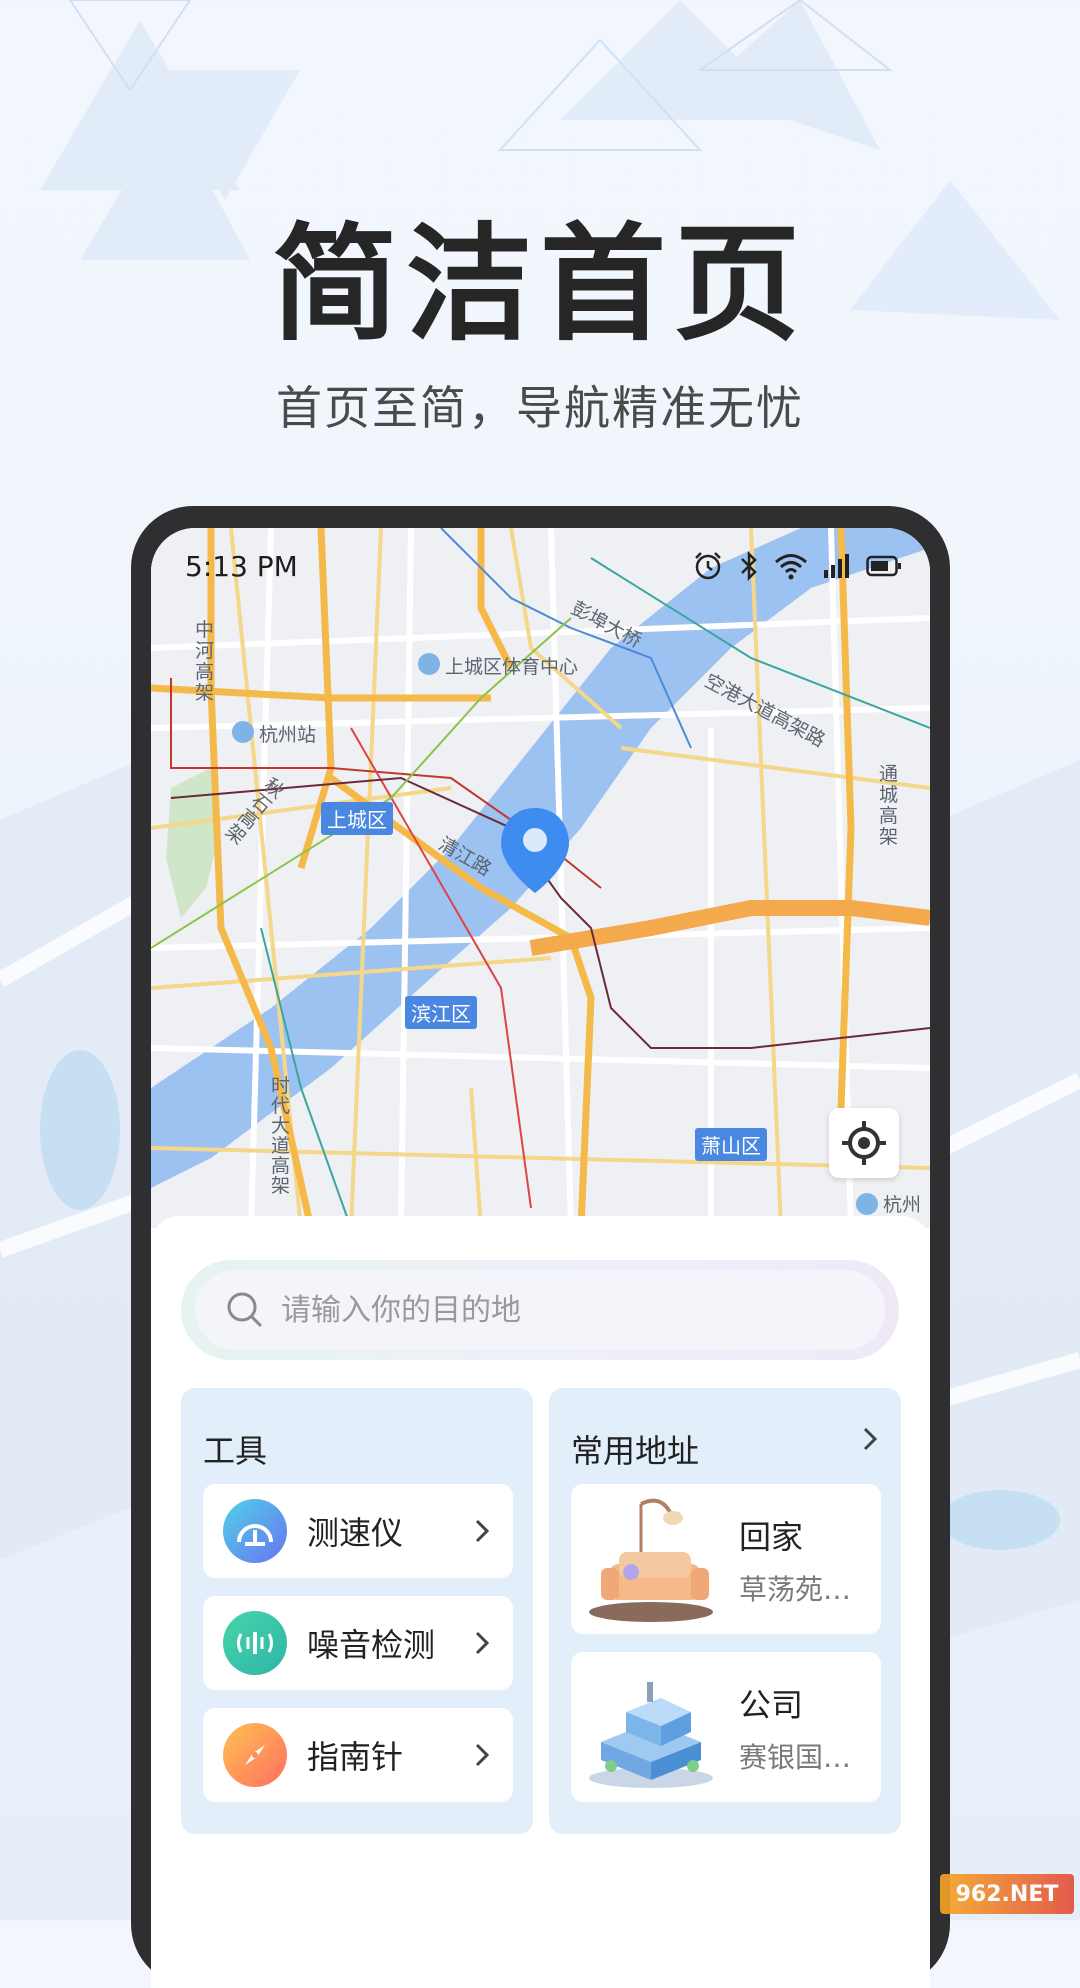 The width and height of the screenshot is (1080, 1988). I want to click on address-name: 公司, so click(771, 1705).